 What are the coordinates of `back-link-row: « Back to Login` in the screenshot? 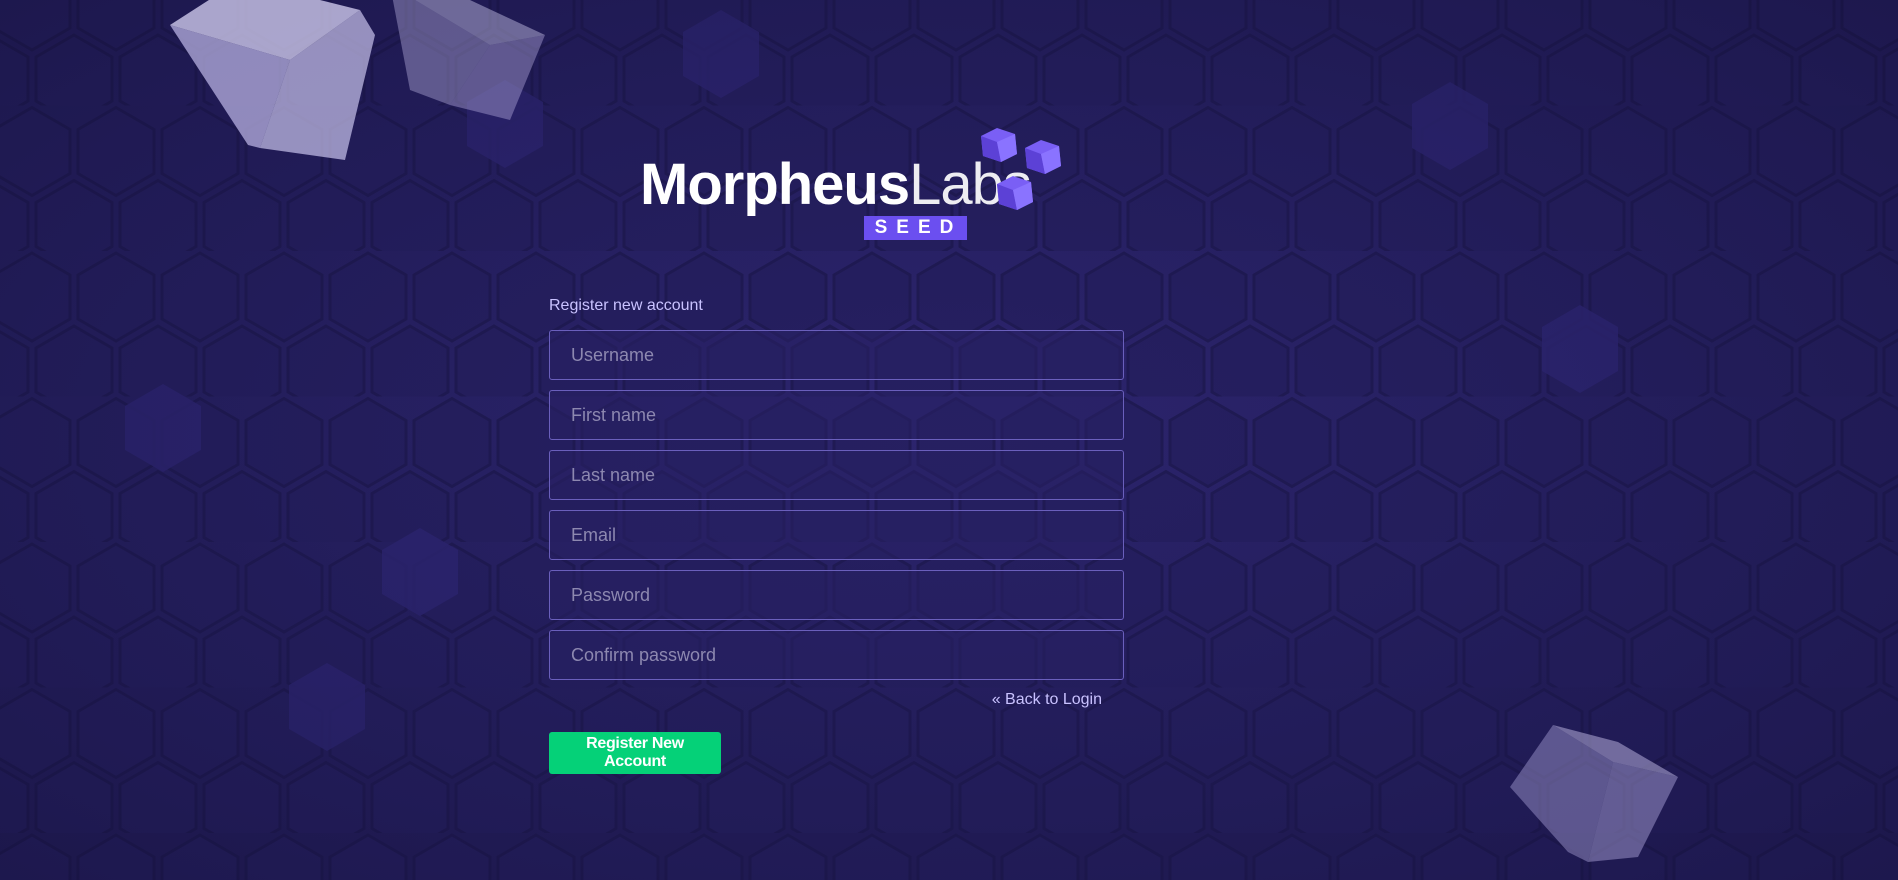 It's located at (836, 708).